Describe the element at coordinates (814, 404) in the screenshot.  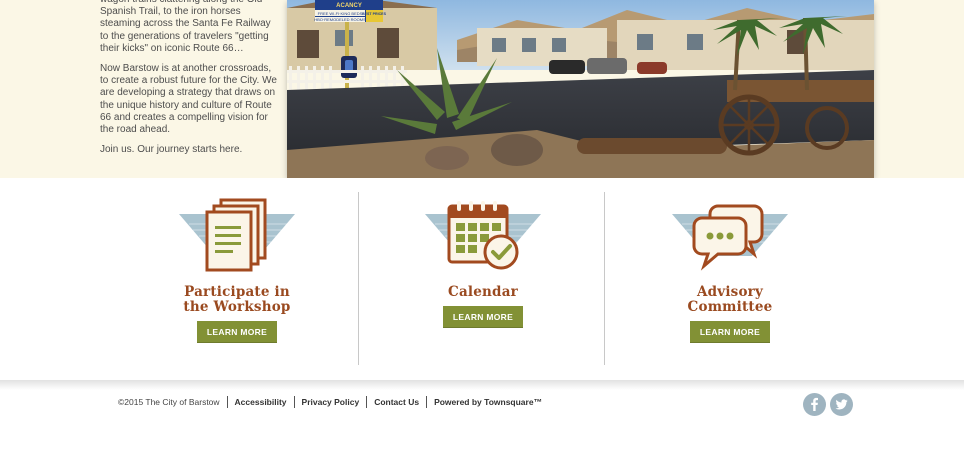
I see `facebook-icon` at that location.